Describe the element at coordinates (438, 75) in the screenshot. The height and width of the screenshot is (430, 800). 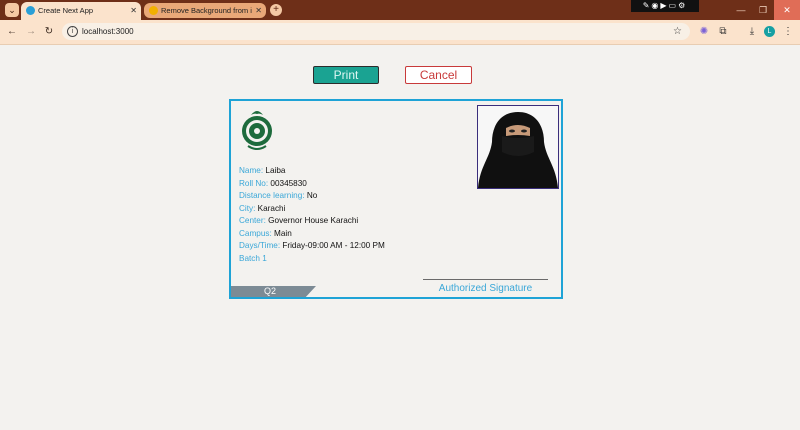
I see `cancel-button: Cancel` at that location.